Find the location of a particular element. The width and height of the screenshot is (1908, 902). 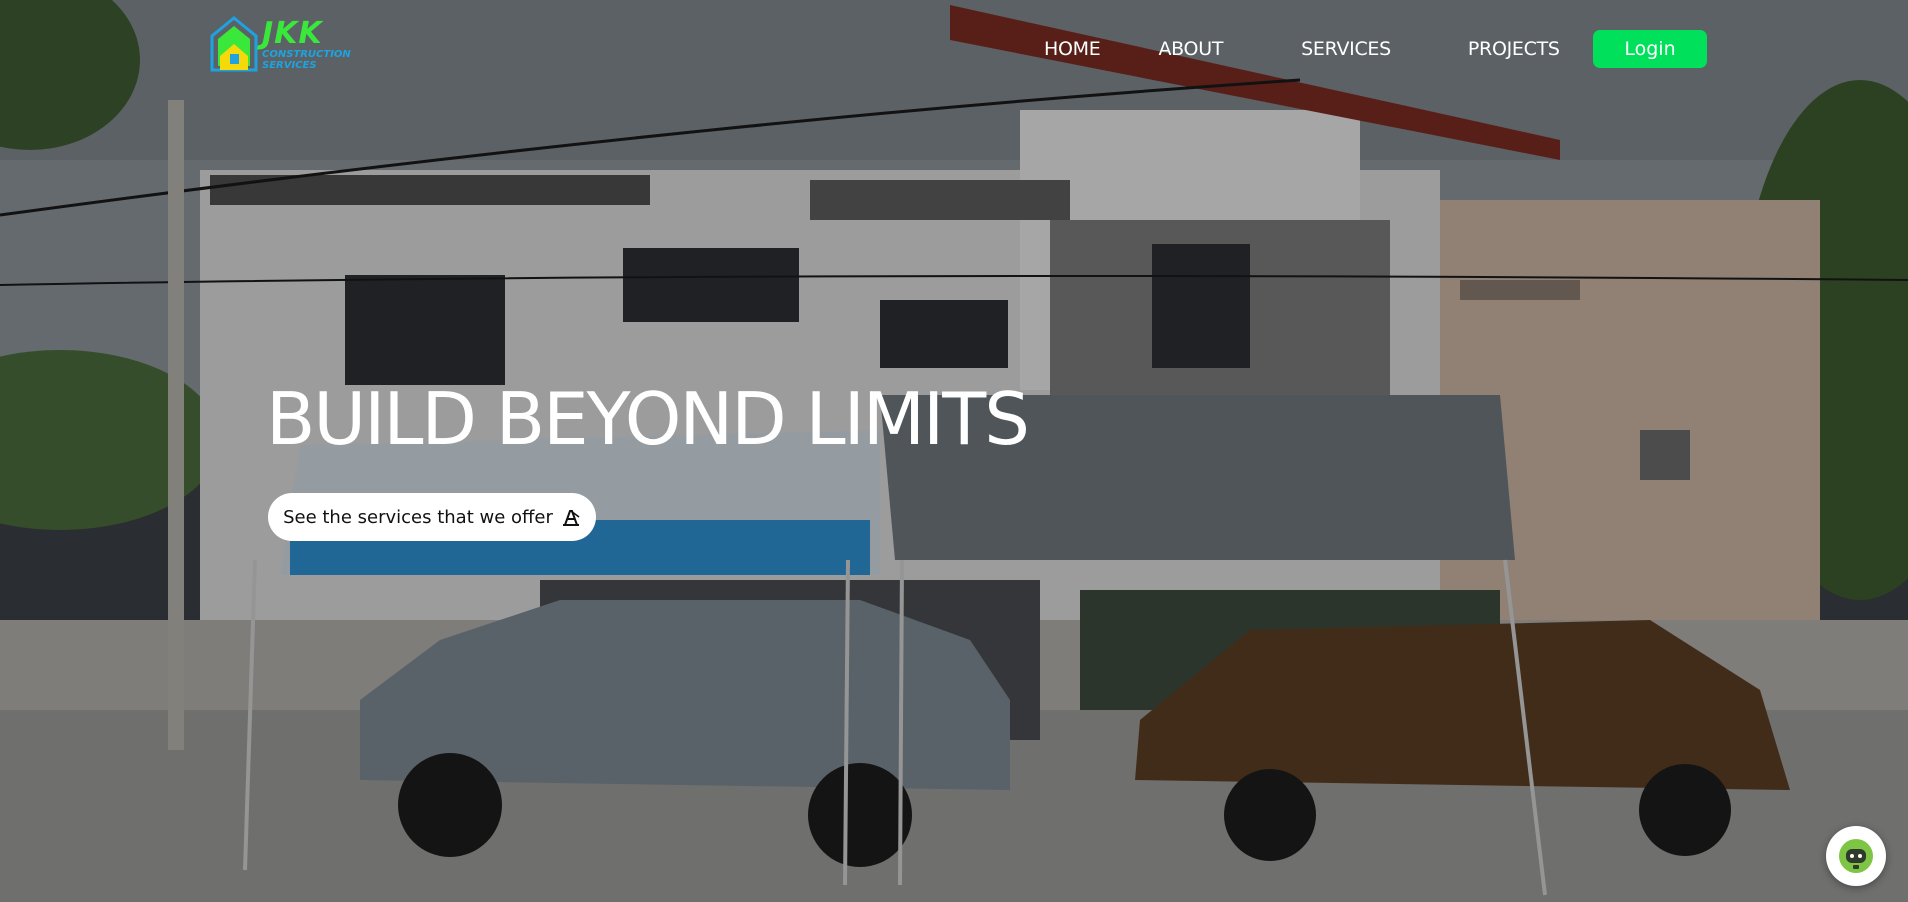

brand-subtitle: Construction Services is located at coordinates (306, 60).